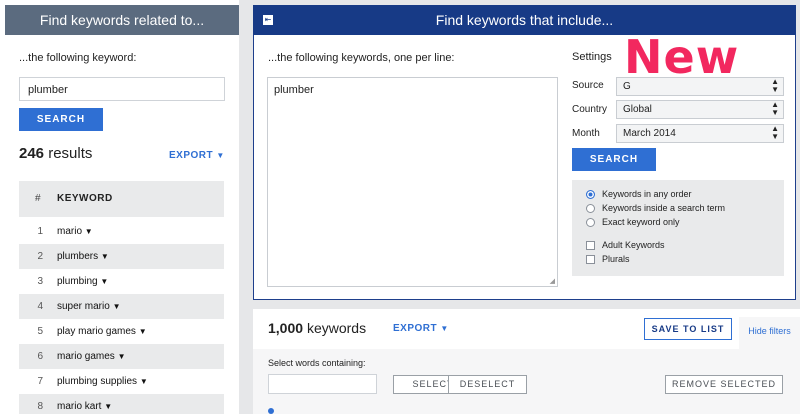 This screenshot has width=800, height=414. Describe the element at coordinates (77, 281) in the screenshot. I see `row-keyword-text: plumbing` at that location.